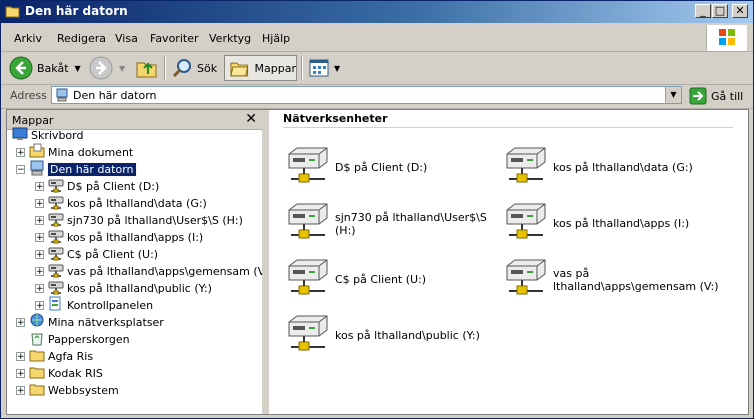 The width and height of the screenshot is (754, 419). I want to click on drive-label: vas på lthalland\apps\gemensam (V:), so click(636, 279).